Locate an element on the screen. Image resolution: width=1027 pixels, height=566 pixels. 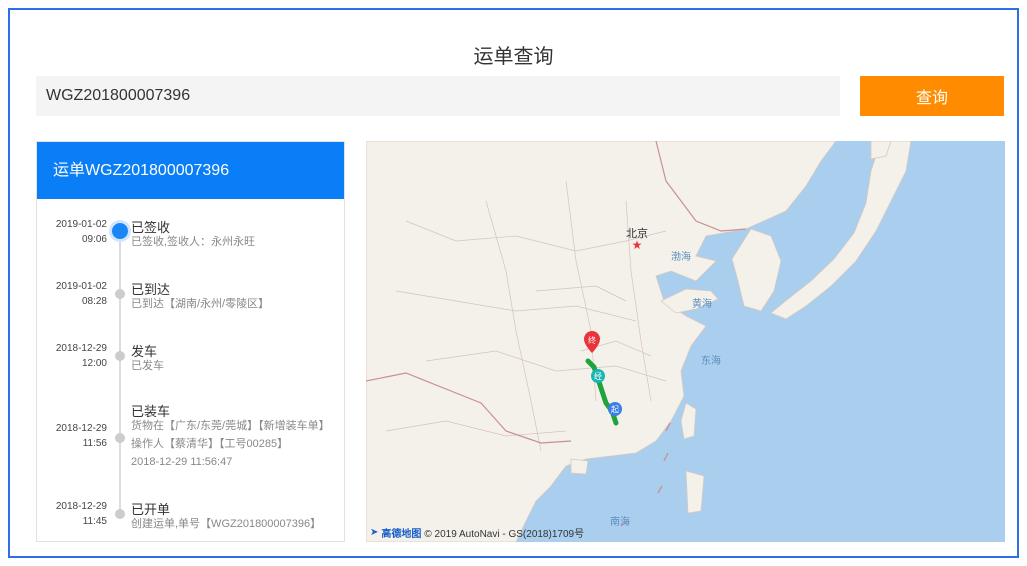
event-datetime: 2018-12-29 11:56 is located at coordinates (72, 436).